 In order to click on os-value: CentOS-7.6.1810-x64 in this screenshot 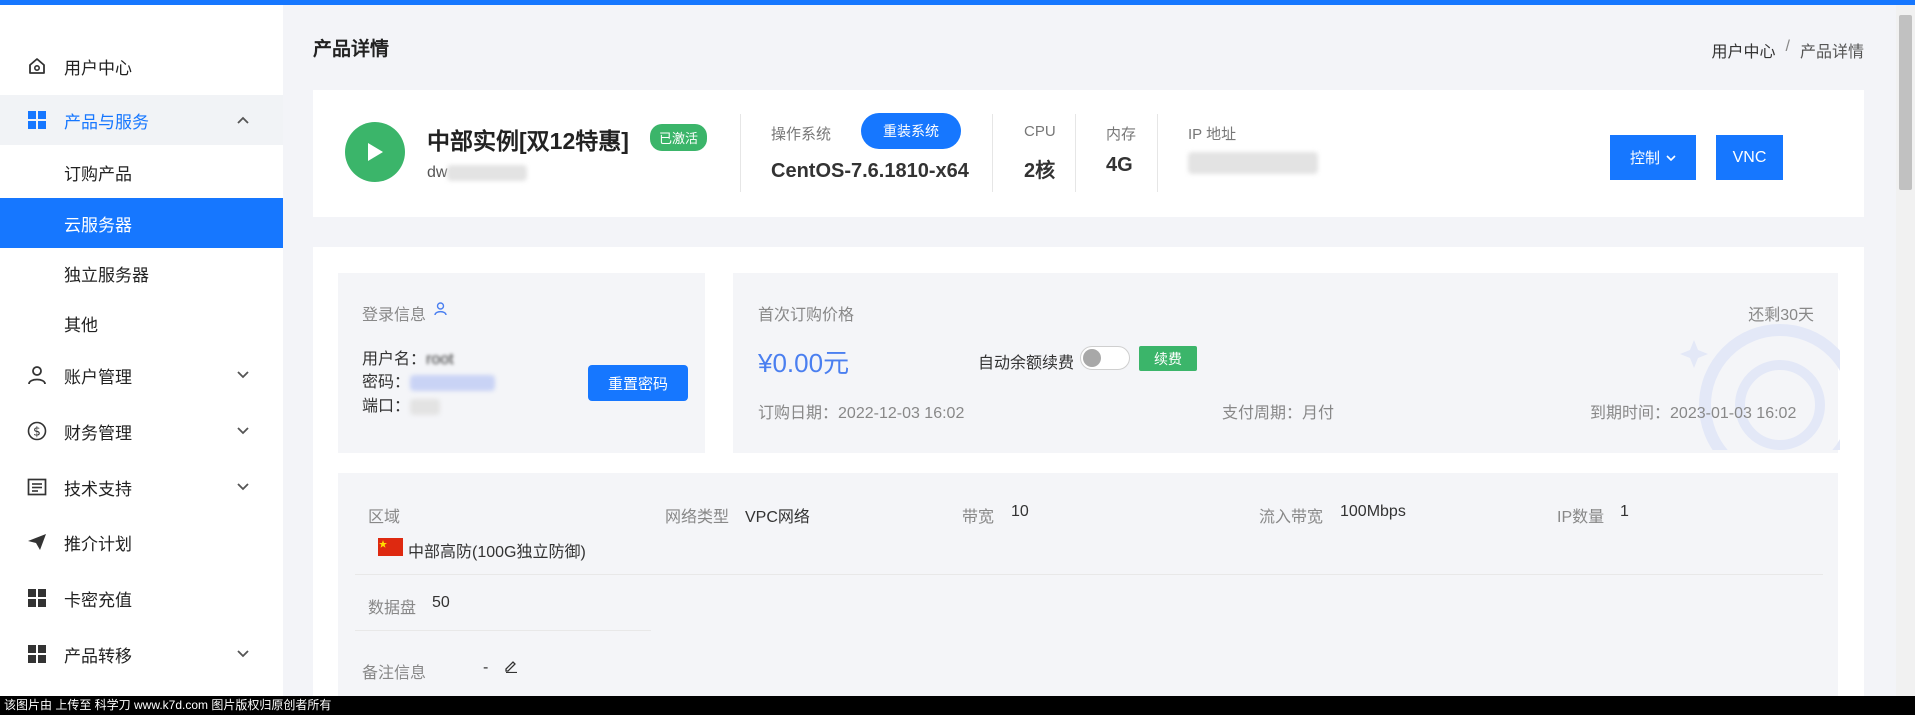, I will do `click(870, 171)`.